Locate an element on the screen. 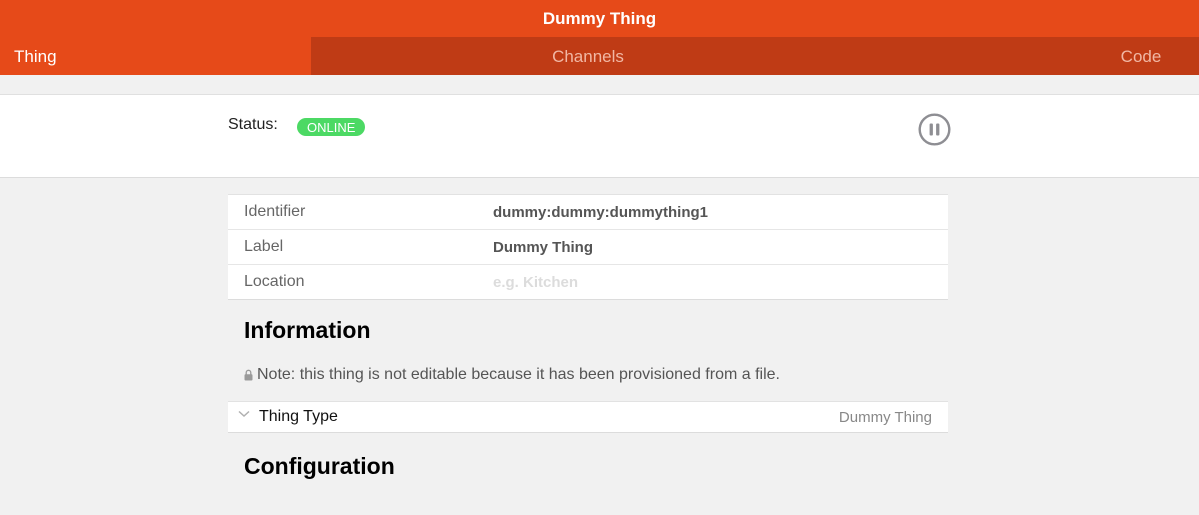 This screenshot has width=1199, height=515. location-label: Location is located at coordinates (274, 281).